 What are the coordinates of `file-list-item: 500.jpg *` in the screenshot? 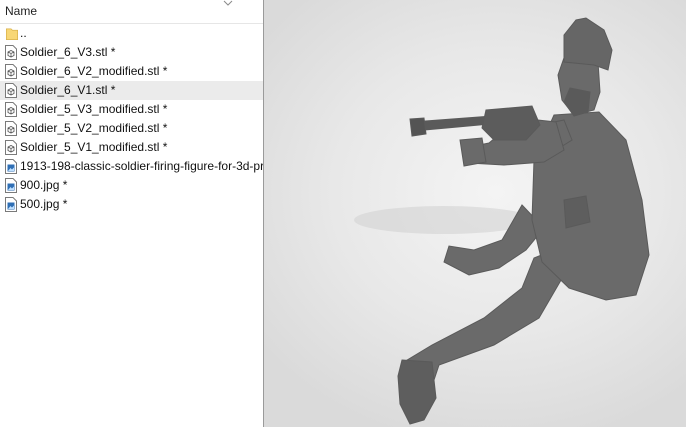 It's located at (131, 204).